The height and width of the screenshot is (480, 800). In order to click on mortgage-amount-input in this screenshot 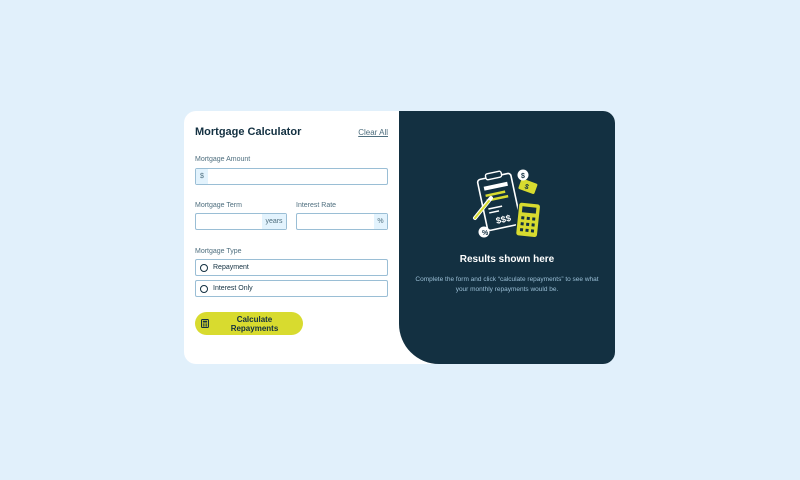, I will do `click(297, 176)`.